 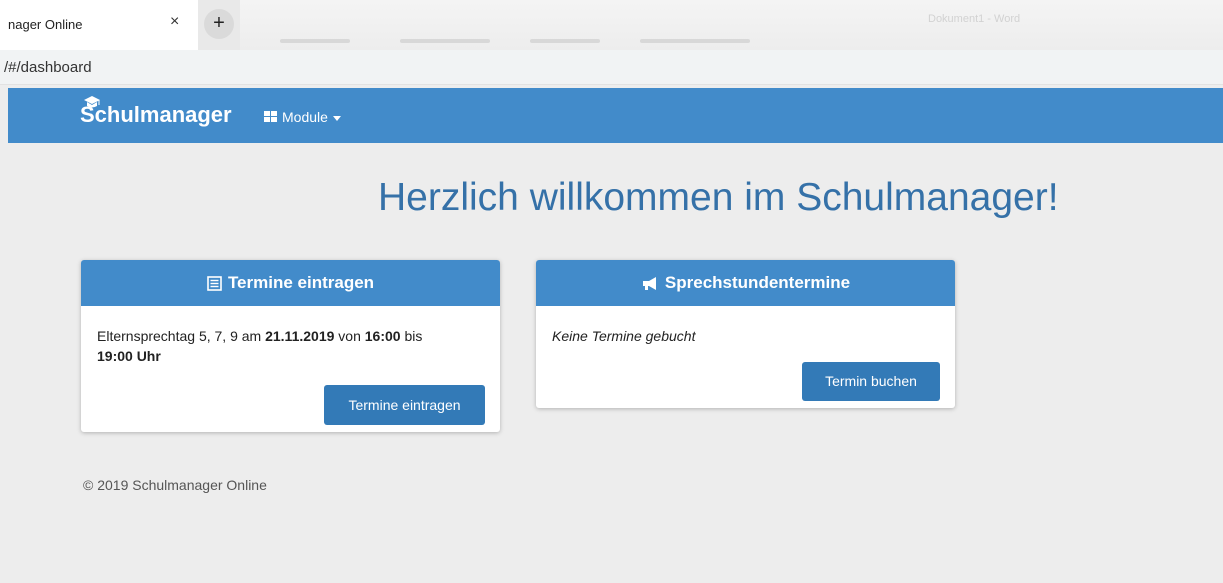 I want to click on bullhorn-icon, so click(x=650, y=283).